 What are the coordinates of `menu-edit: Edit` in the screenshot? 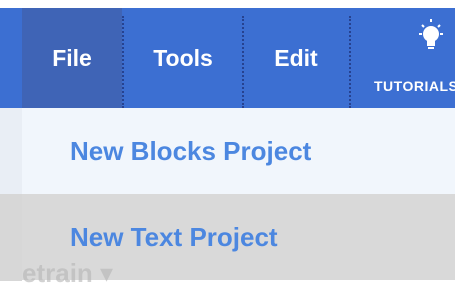 It's located at (296, 58).